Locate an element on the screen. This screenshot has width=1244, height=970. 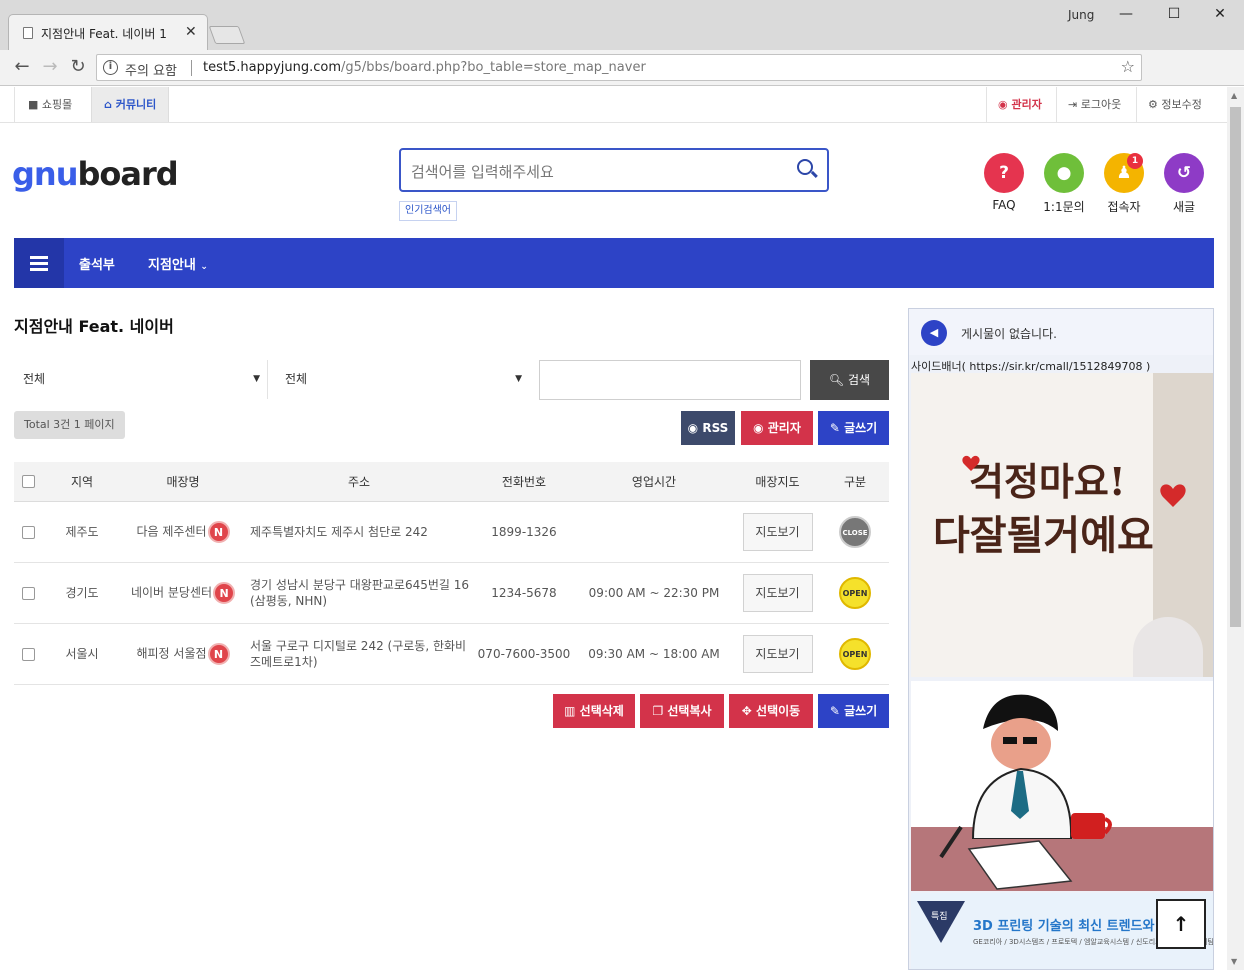
visitors-label: 접속자 is located at coordinates (1124, 206).